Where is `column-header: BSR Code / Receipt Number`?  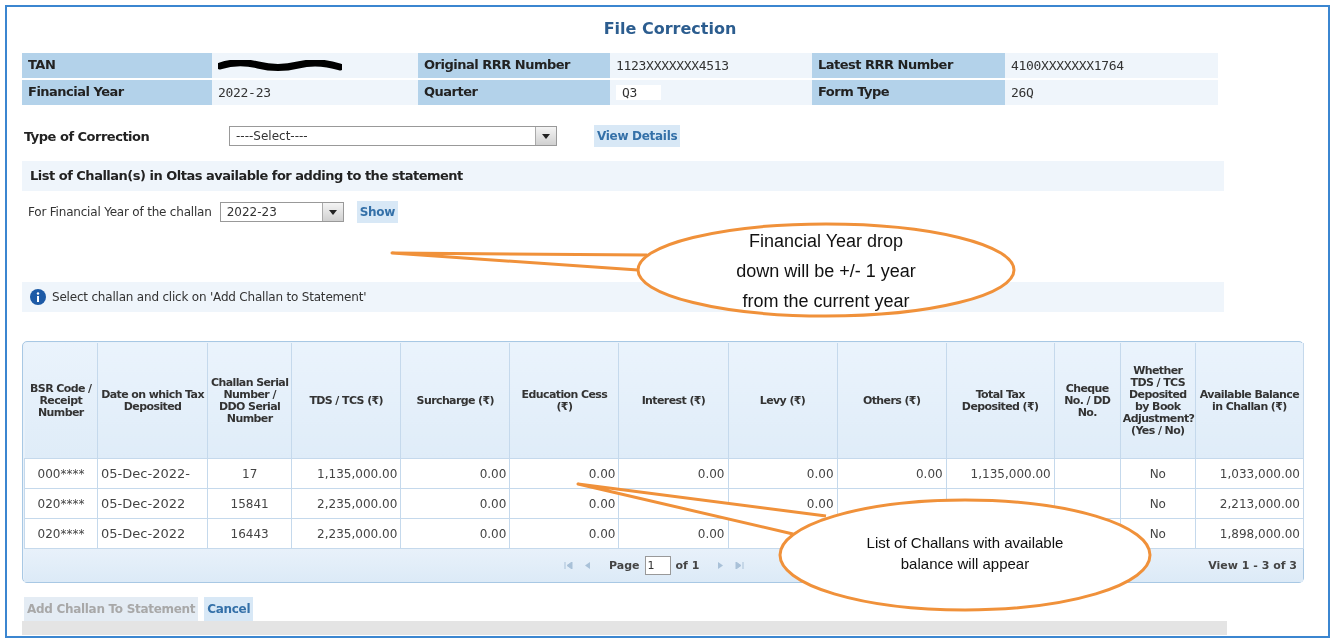 column-header: BSR Code / Receipt Number is located at coordinates (61, 401).